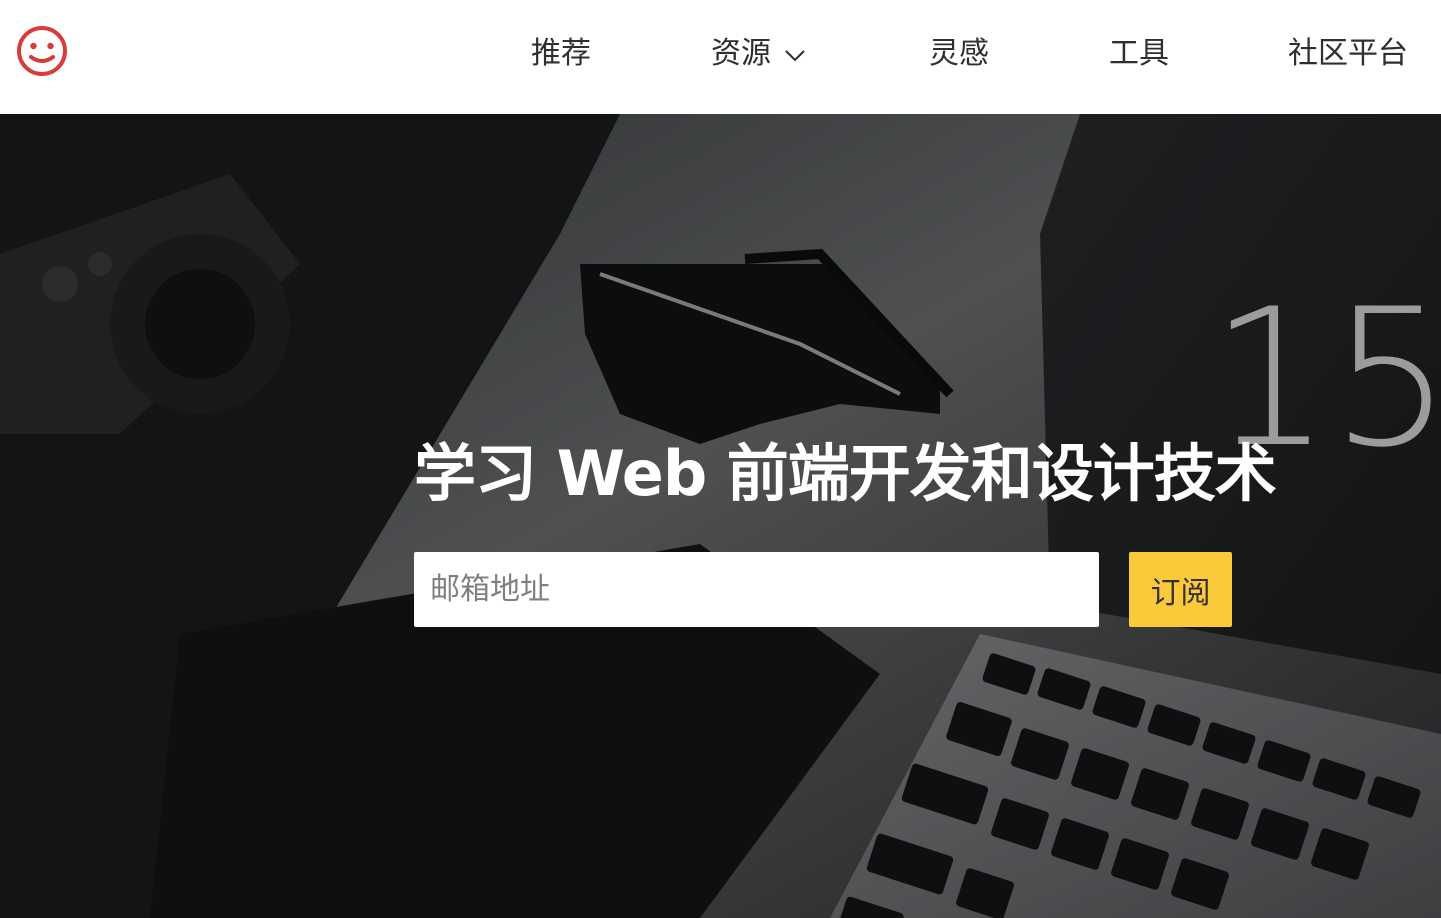 This screenshot has height=918, width=1441. Describe the element at coordinates (741, 53) in the screenshot. I see `nav-item-label: 资源` at that location.